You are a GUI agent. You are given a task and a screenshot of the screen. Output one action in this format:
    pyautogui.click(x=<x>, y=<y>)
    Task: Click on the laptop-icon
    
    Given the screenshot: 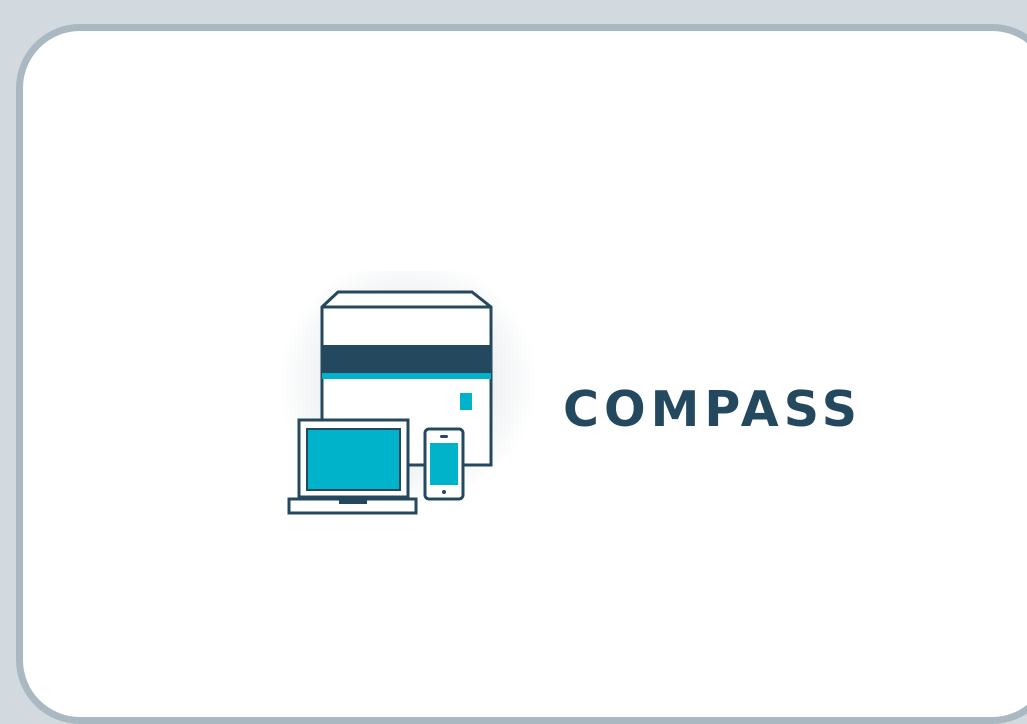 What is the action you would take?
    pyautogui.click(x=352, y=466)
    